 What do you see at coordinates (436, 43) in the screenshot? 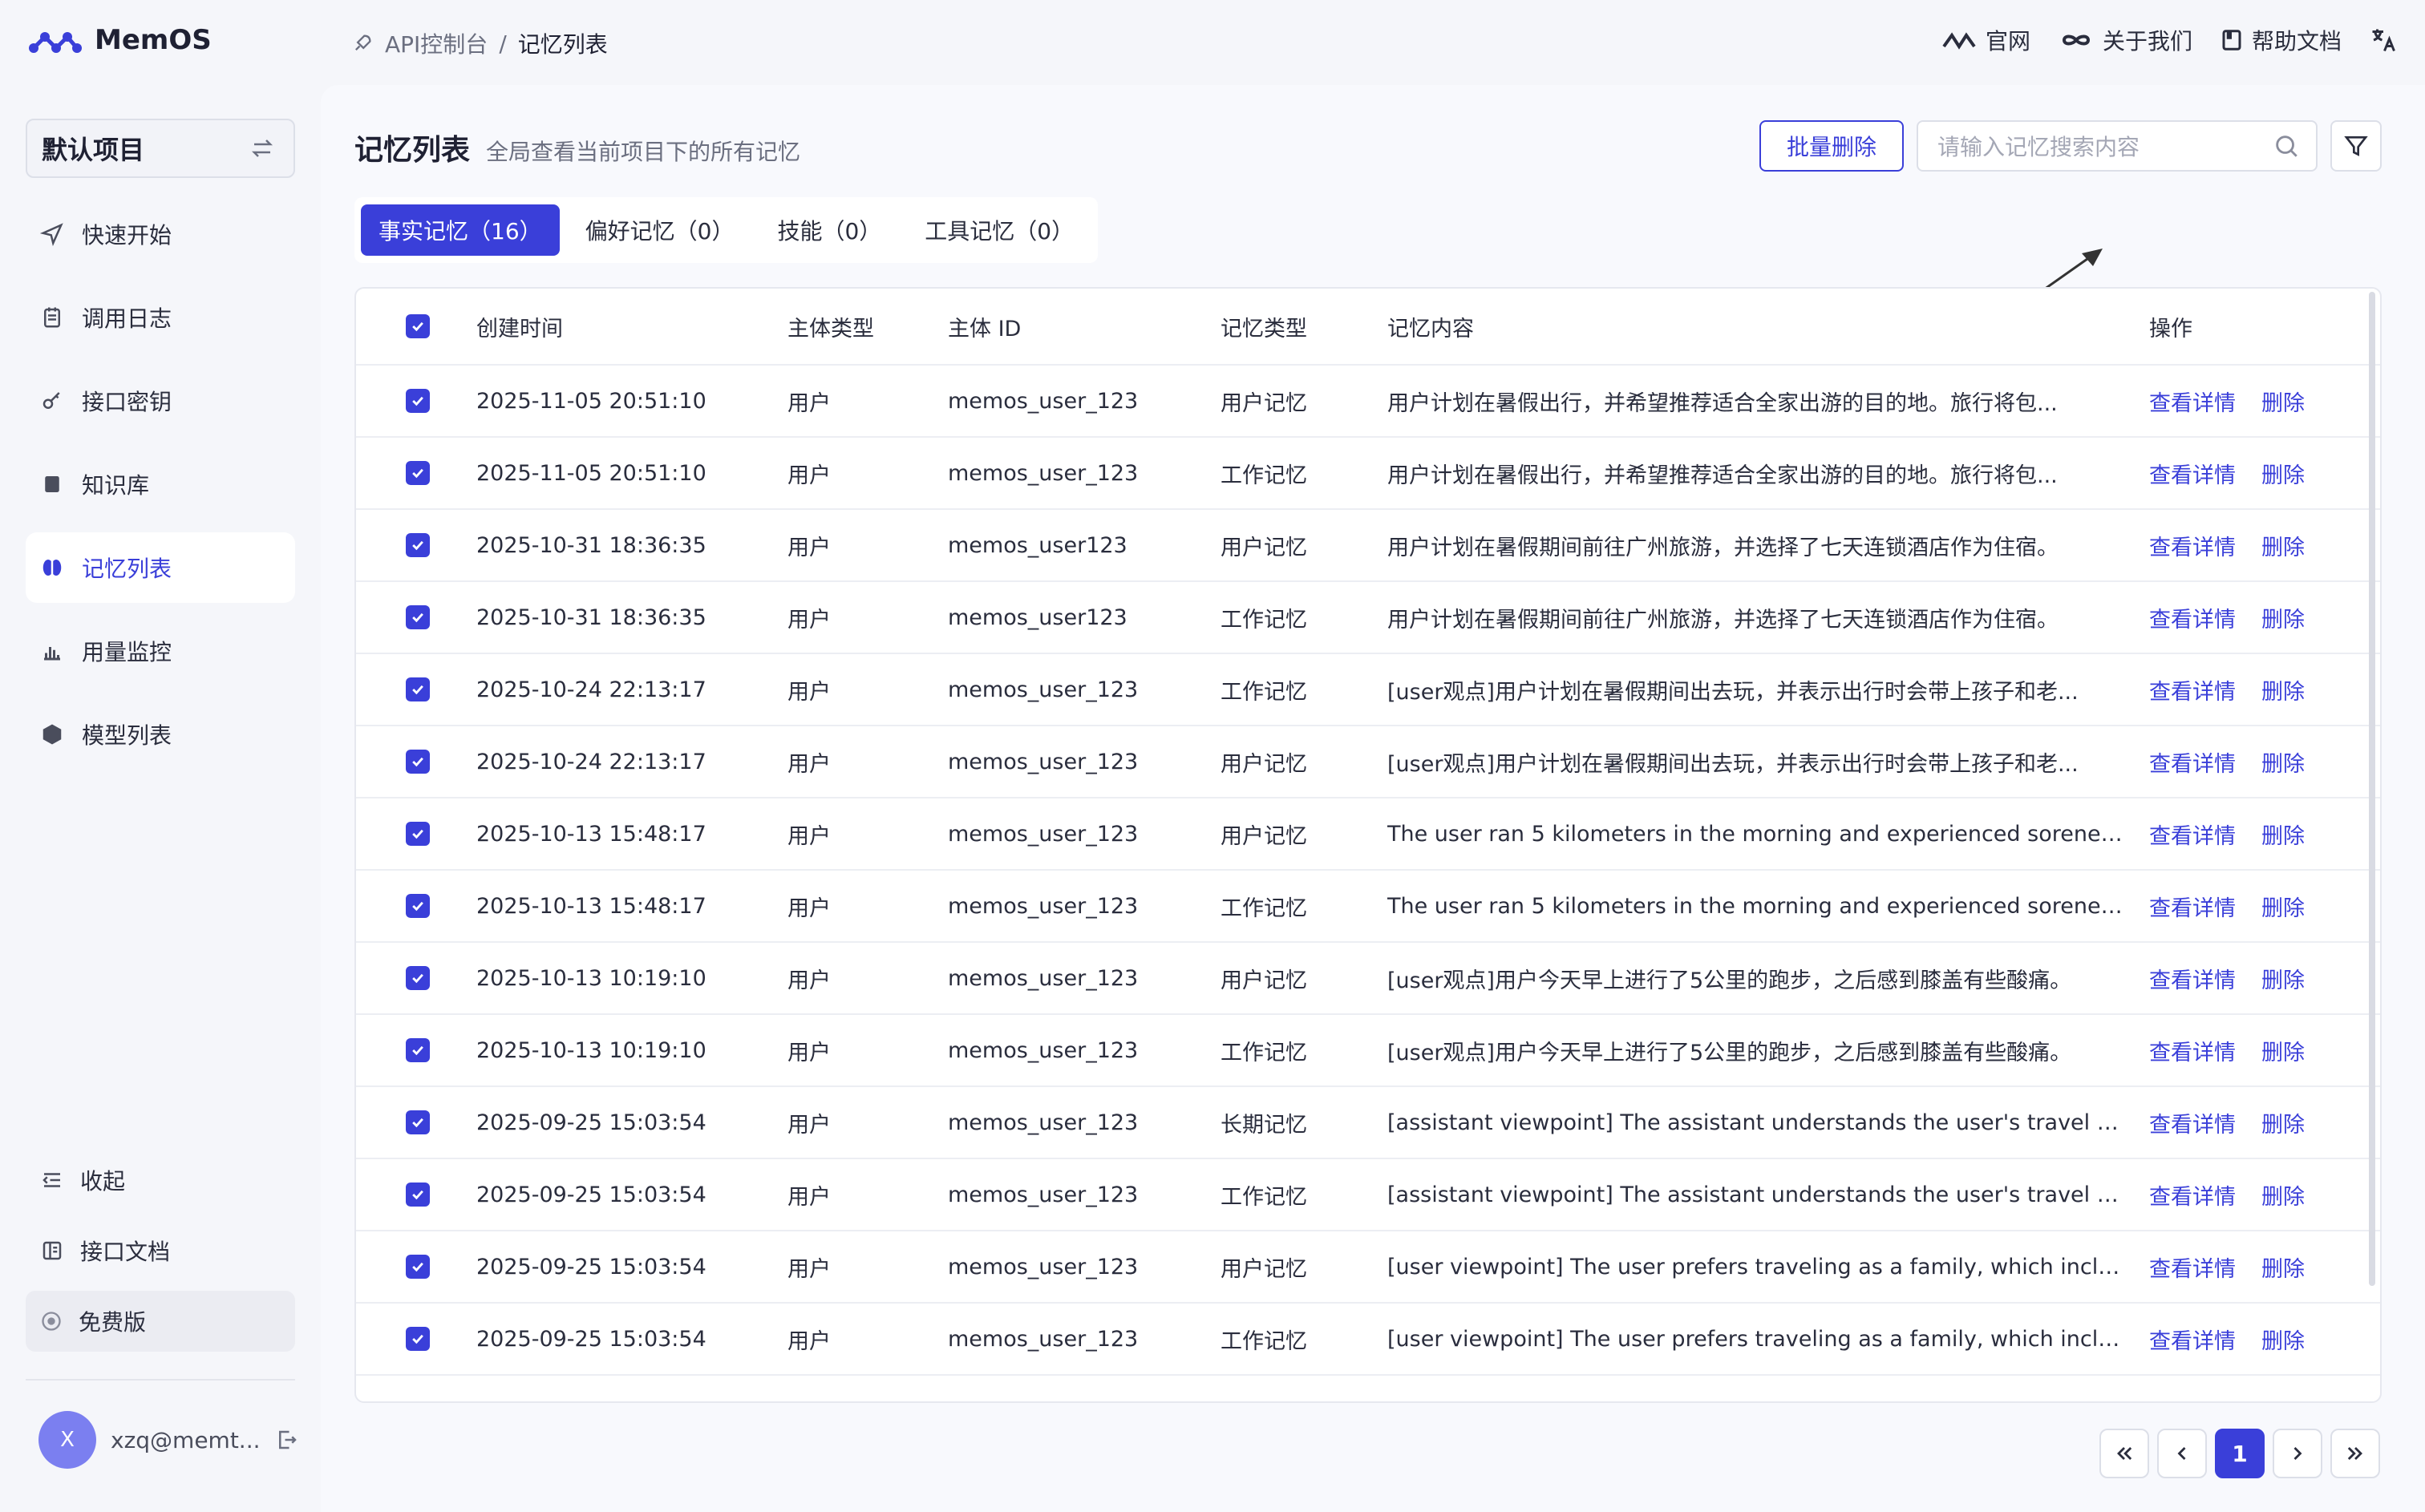
I see `breadcrumb-parent: API控制台` at bounding box center [436, 43].